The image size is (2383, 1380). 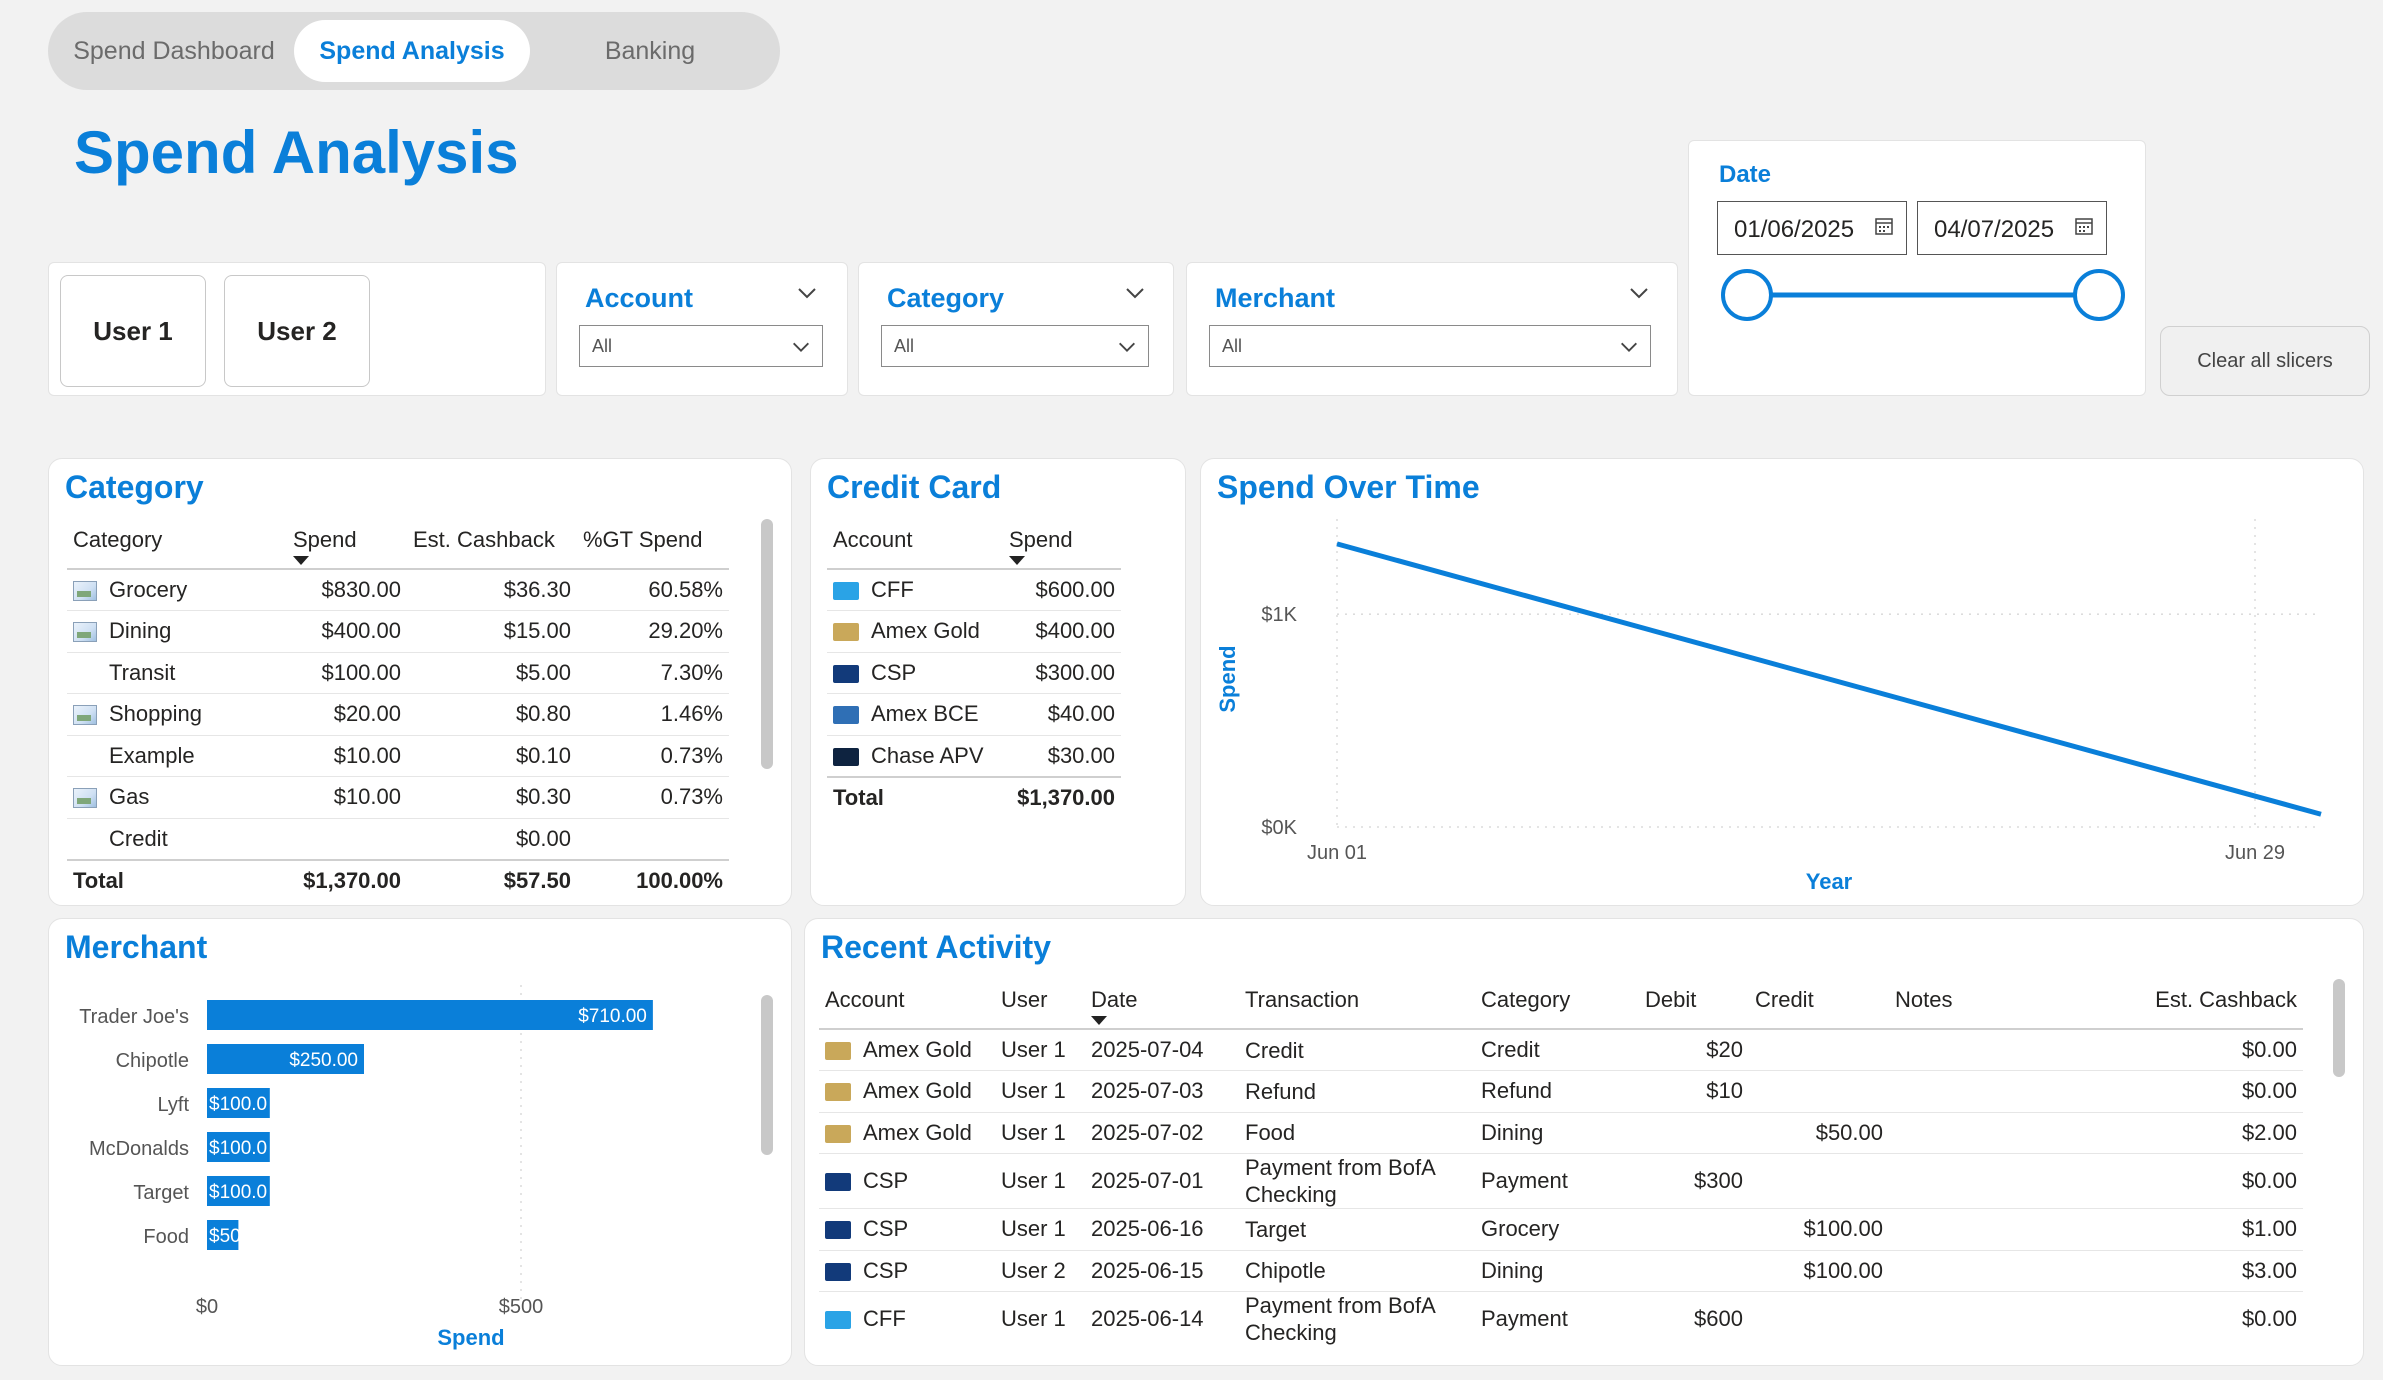 What do you see at coordinates (492, 672) in the screenshot?
I see `cell-cashback: $5.00` at bounding box center [492, 672].